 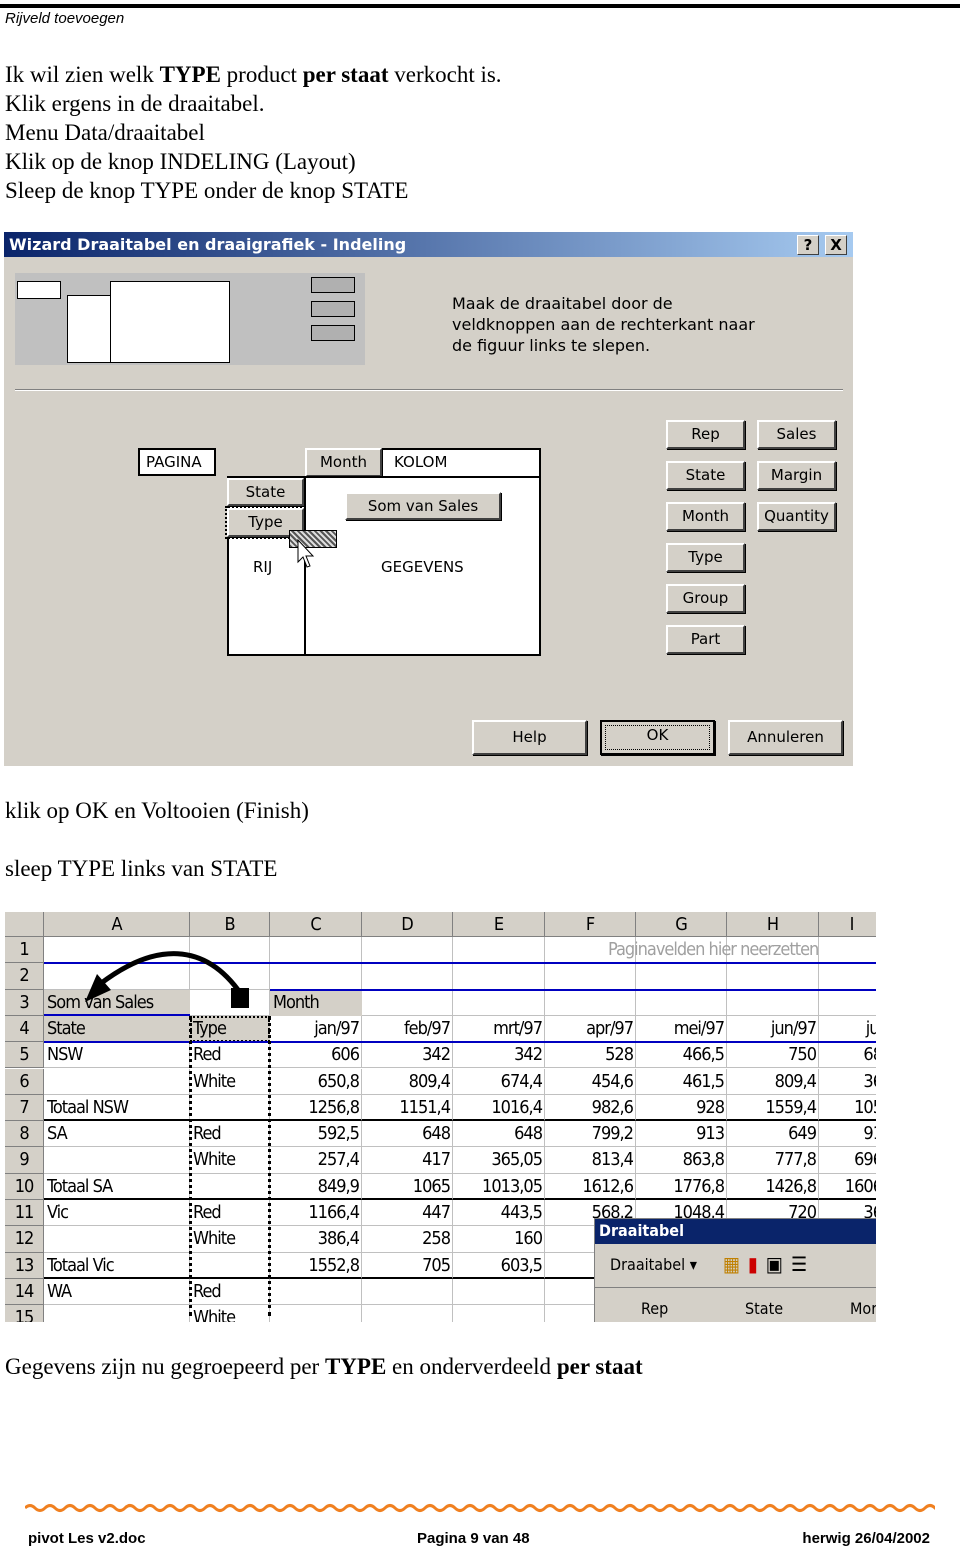 What do you see at coordinates (705, 475) in the screenshot?
I see `field-button-state: State` at bounding box center [705, 475].